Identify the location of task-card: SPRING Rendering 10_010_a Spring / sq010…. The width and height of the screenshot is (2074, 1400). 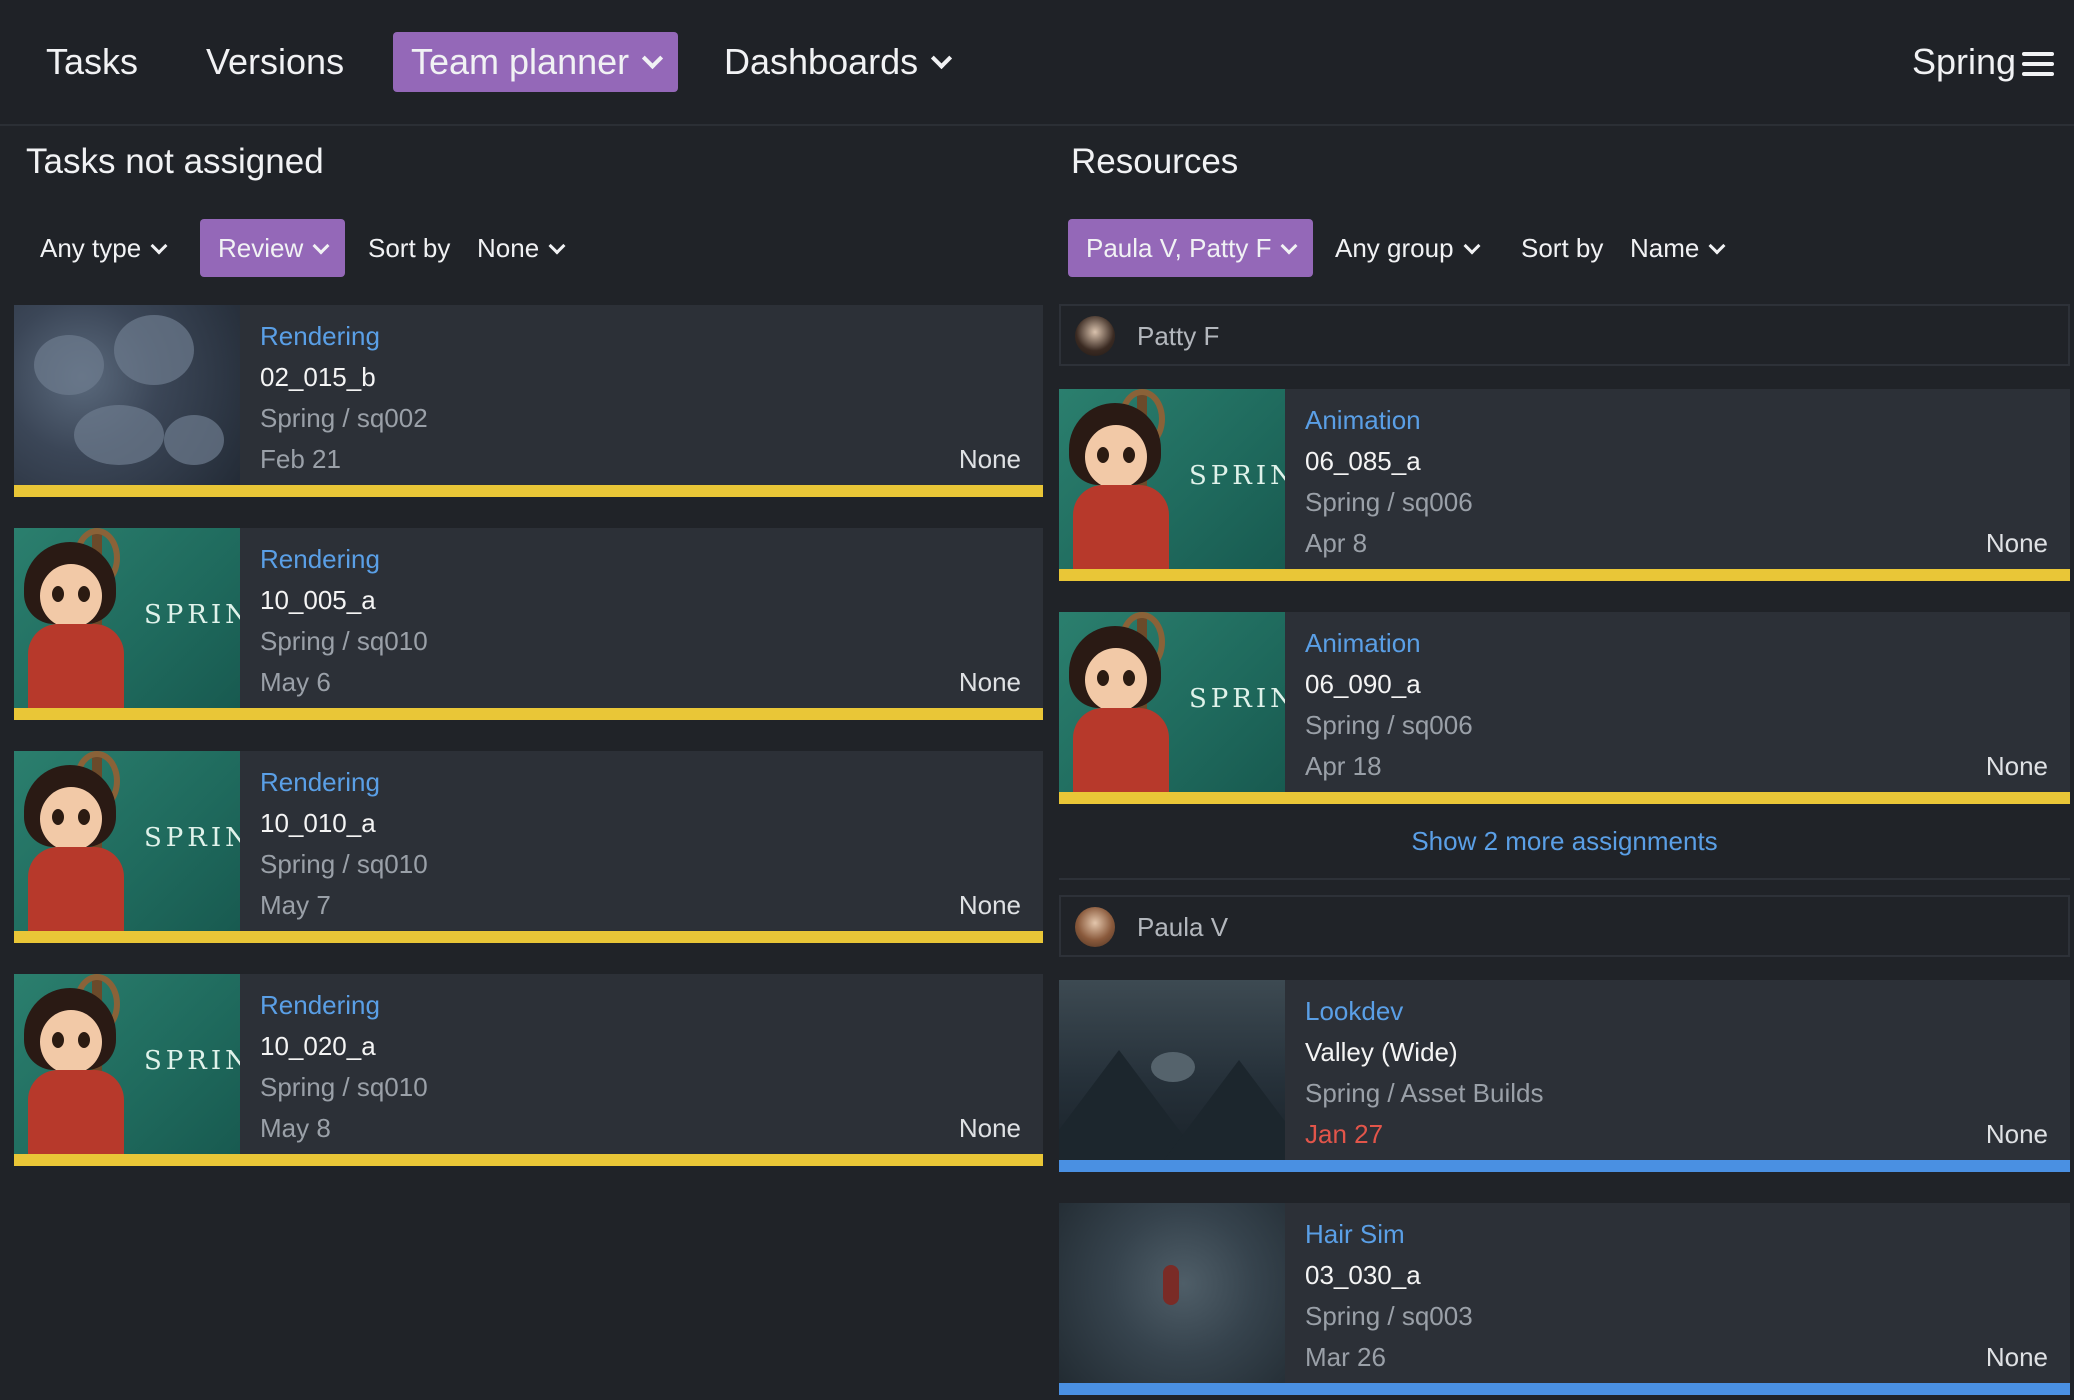
(528, 847).